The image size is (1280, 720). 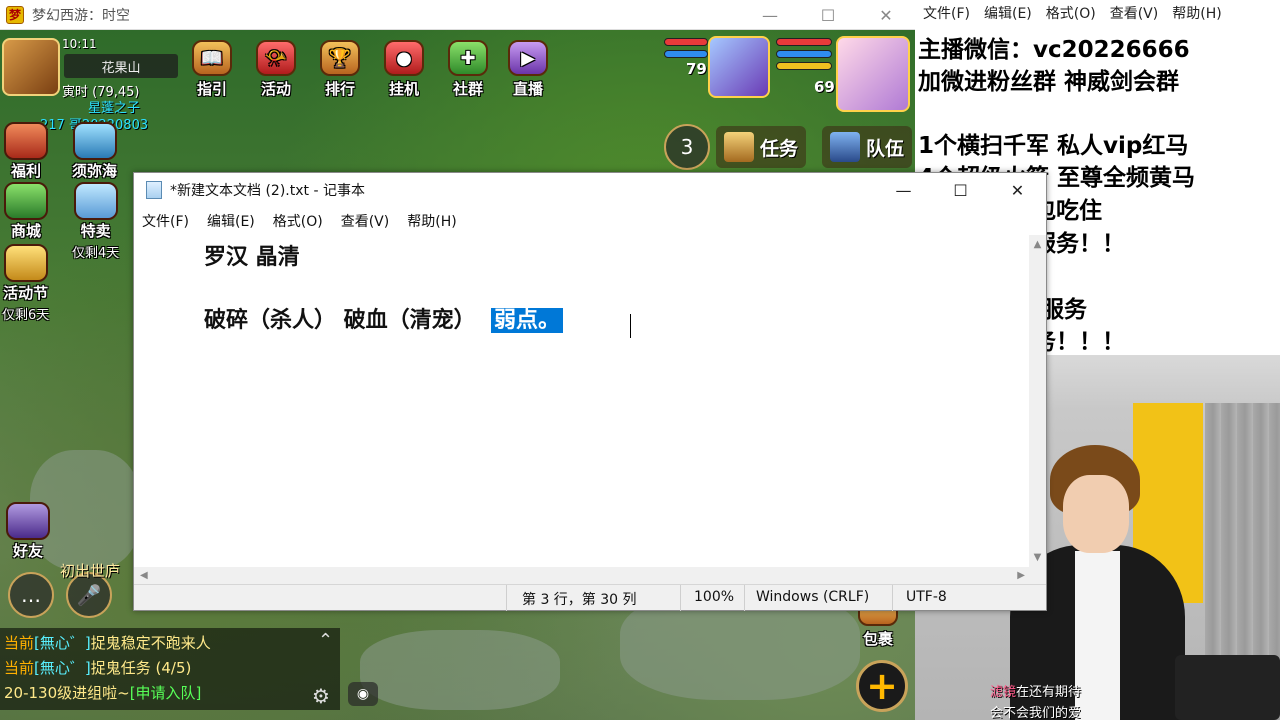 I want to click on location-name: 花果山, so click(x=121, y=66).